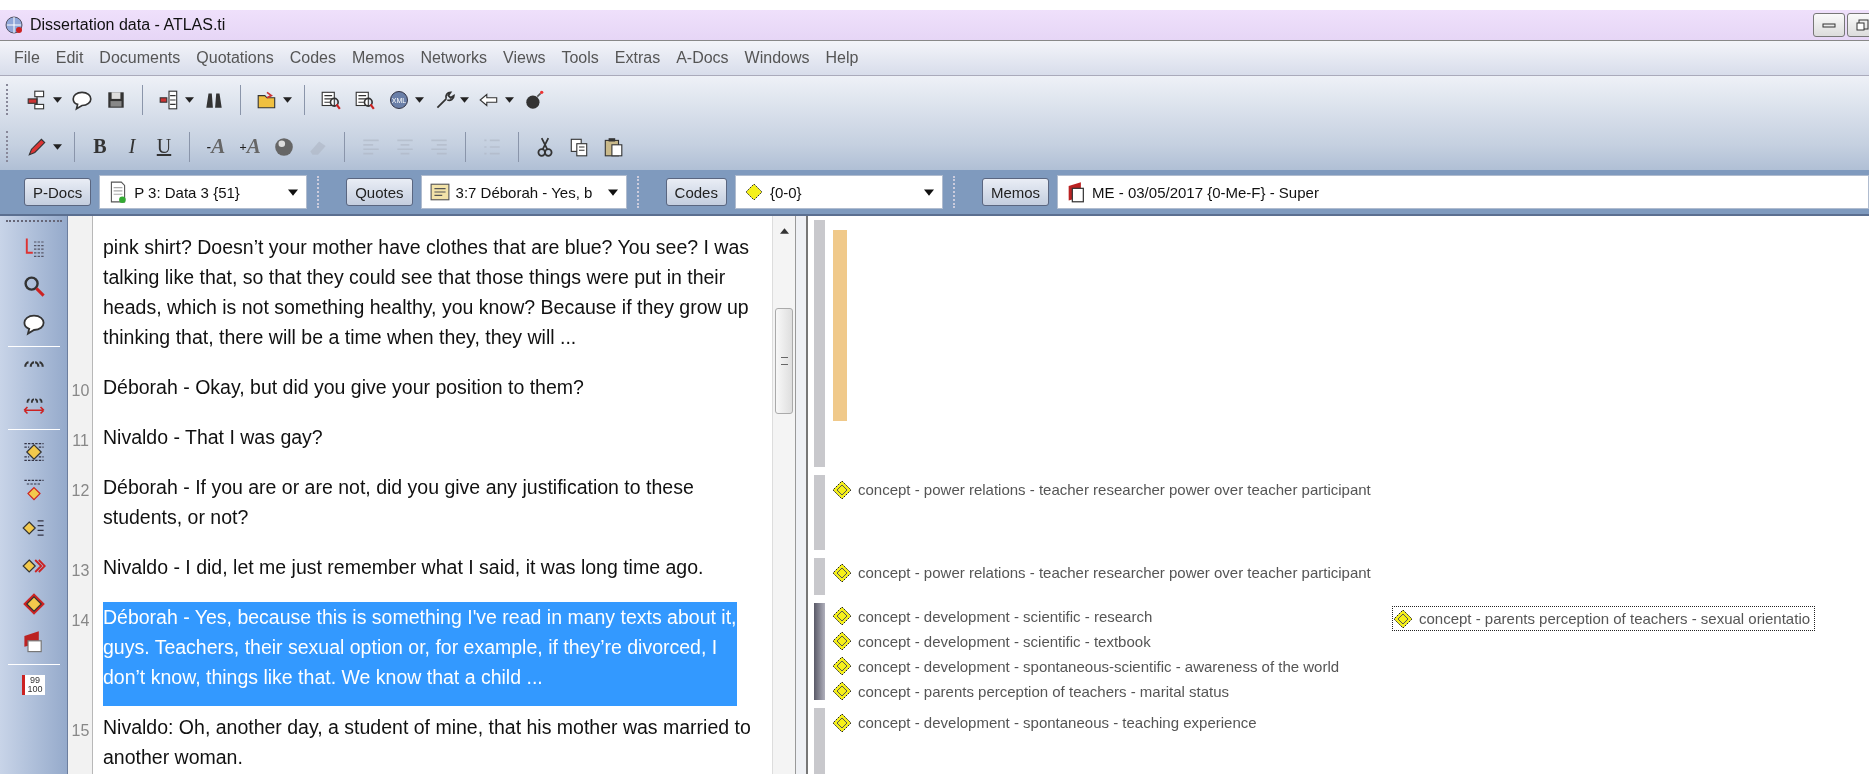 This screenshot has width=1869, height=774. What do you see at coordinates (33, 324) in the screenshot?
I see `comment-icon` at bounding box center [33, 324].